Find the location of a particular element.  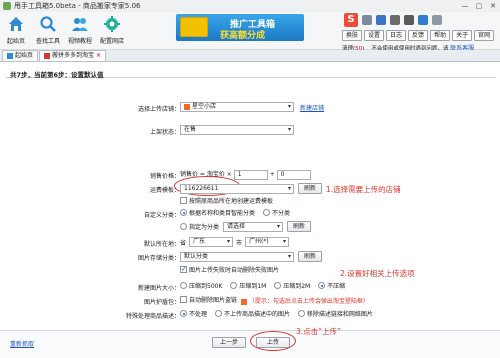

about-button: 关于 is located at coordinates (462, 35).